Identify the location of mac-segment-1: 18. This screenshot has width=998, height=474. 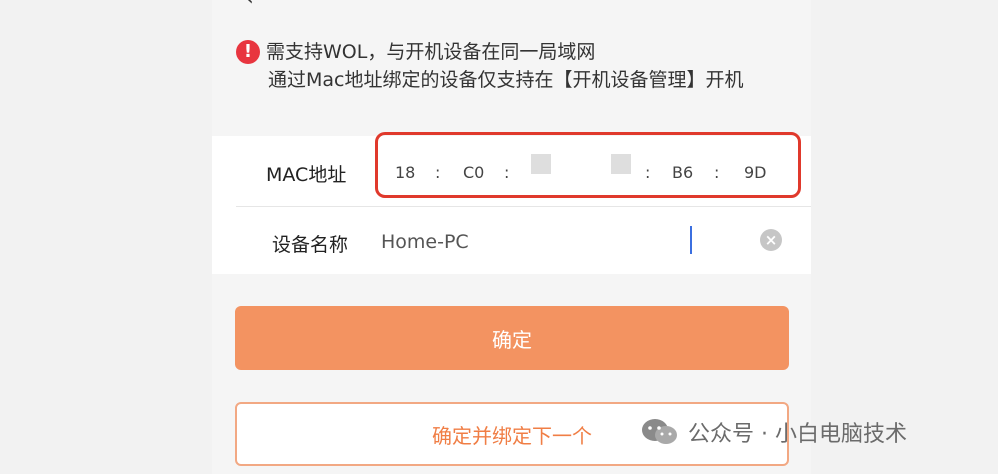
(405, 172).